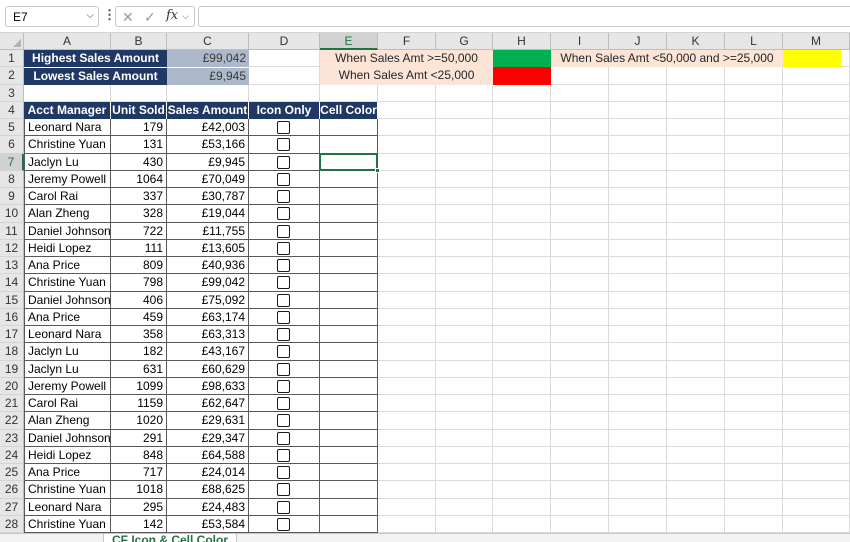  Describe the element at coordinates (139, 317) in the screenshot. I see `unit-sold-cell: 459` at that location.